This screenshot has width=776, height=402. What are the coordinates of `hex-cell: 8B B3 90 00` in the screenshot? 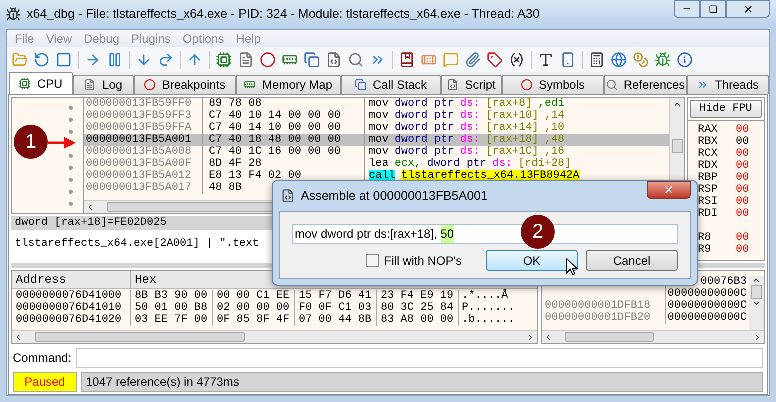 It's located at (172, 296).